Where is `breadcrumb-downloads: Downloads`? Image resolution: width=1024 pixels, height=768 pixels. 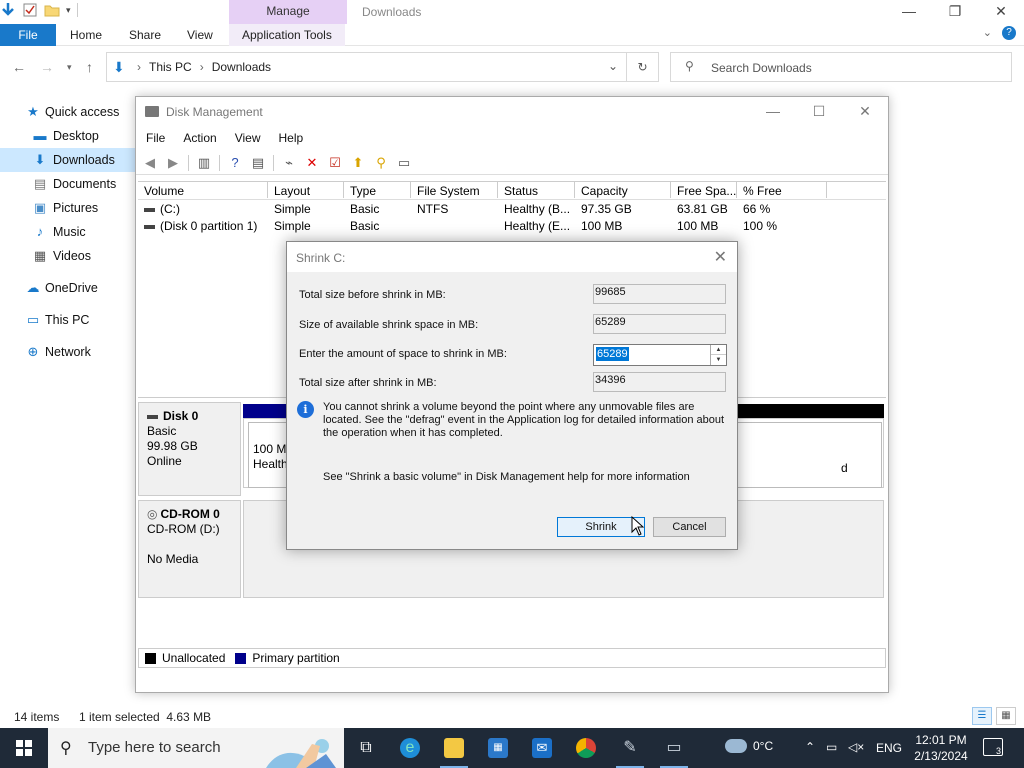
breadcrumb-downloads: Downloads is located at coordinates (241, 67).